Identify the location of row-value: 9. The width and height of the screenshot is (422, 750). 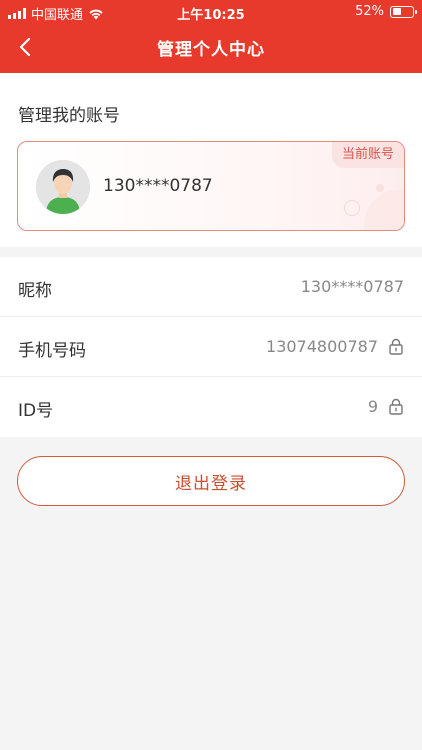
(386, 406).